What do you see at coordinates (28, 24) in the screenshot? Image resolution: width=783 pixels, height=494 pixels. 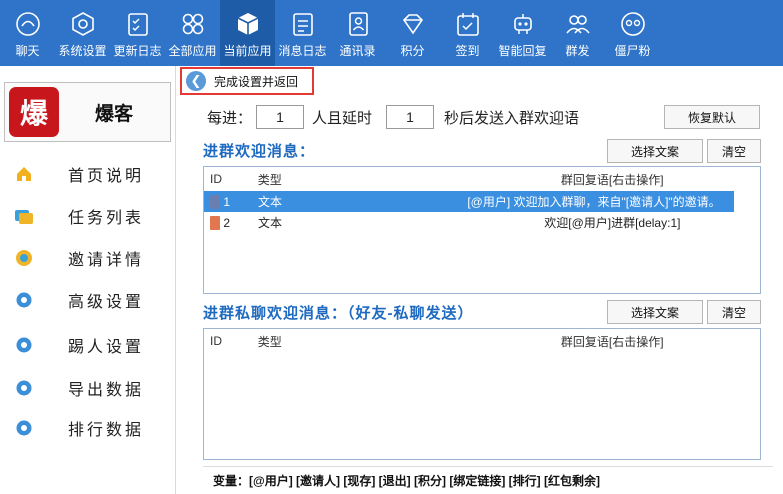 I see `chat-icon` at bounding box center [28, 24].